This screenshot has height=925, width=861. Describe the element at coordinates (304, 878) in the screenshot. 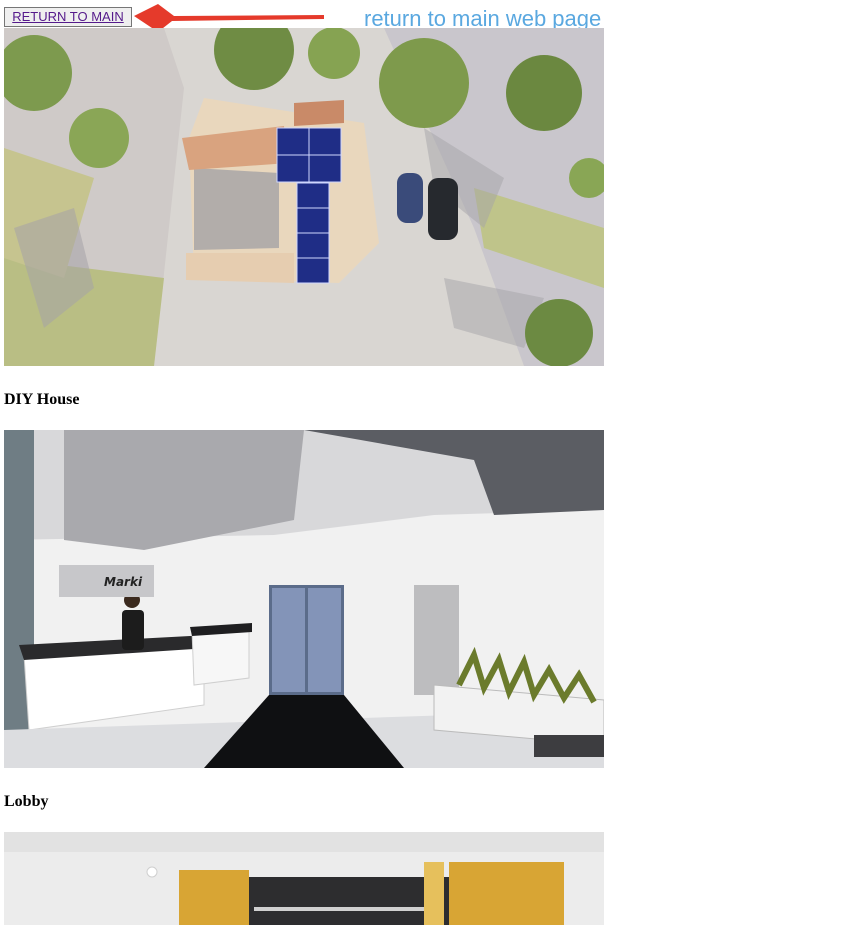

I see `interior-image` at that location.